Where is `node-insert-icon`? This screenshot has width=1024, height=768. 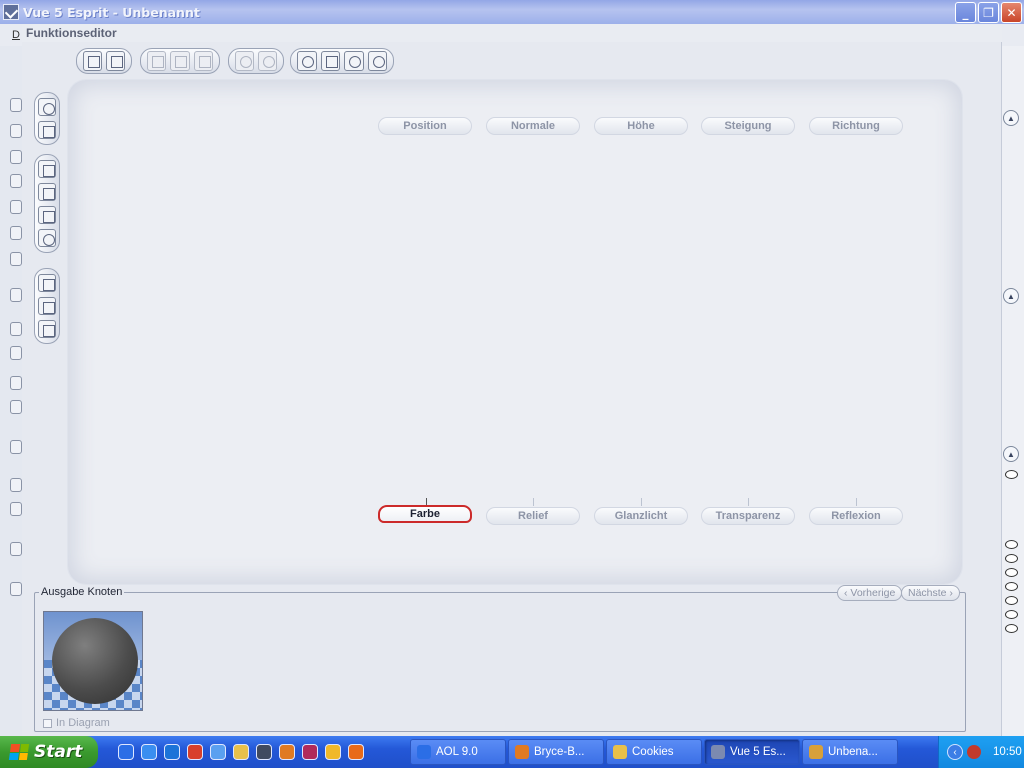 node-insert-icon is located at coordinates (92, 61).